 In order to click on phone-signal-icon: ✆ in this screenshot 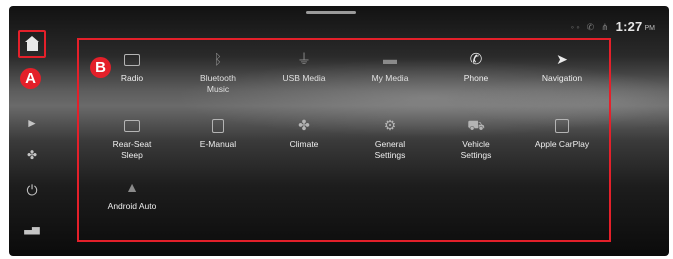, I will do `click(590, 26)`.